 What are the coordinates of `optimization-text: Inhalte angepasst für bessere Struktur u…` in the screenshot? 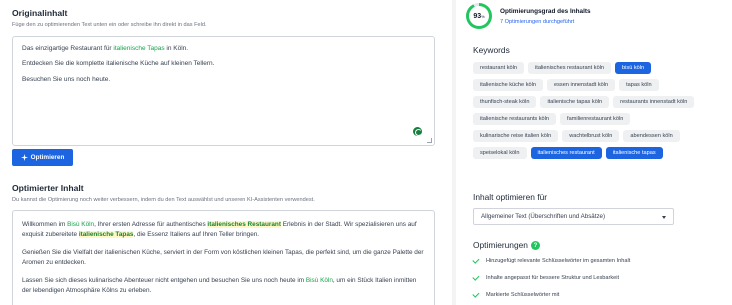 It's located at (553, 277).